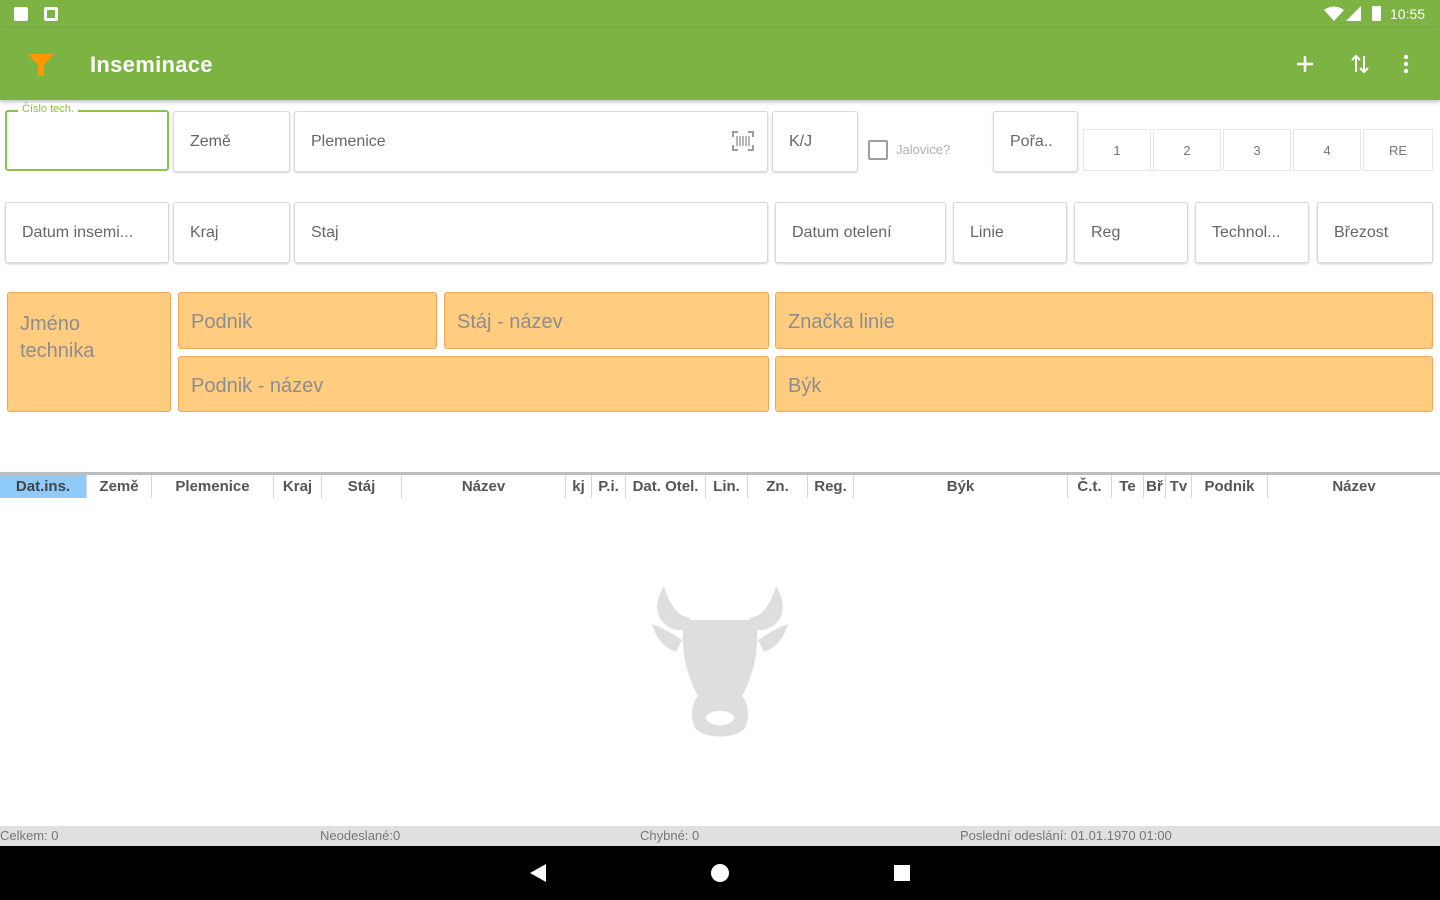  What do you see at coordinates (1155, 486) in the screenshot?
I see `col-header-br: Bř` at bounding box center [1155, 486].